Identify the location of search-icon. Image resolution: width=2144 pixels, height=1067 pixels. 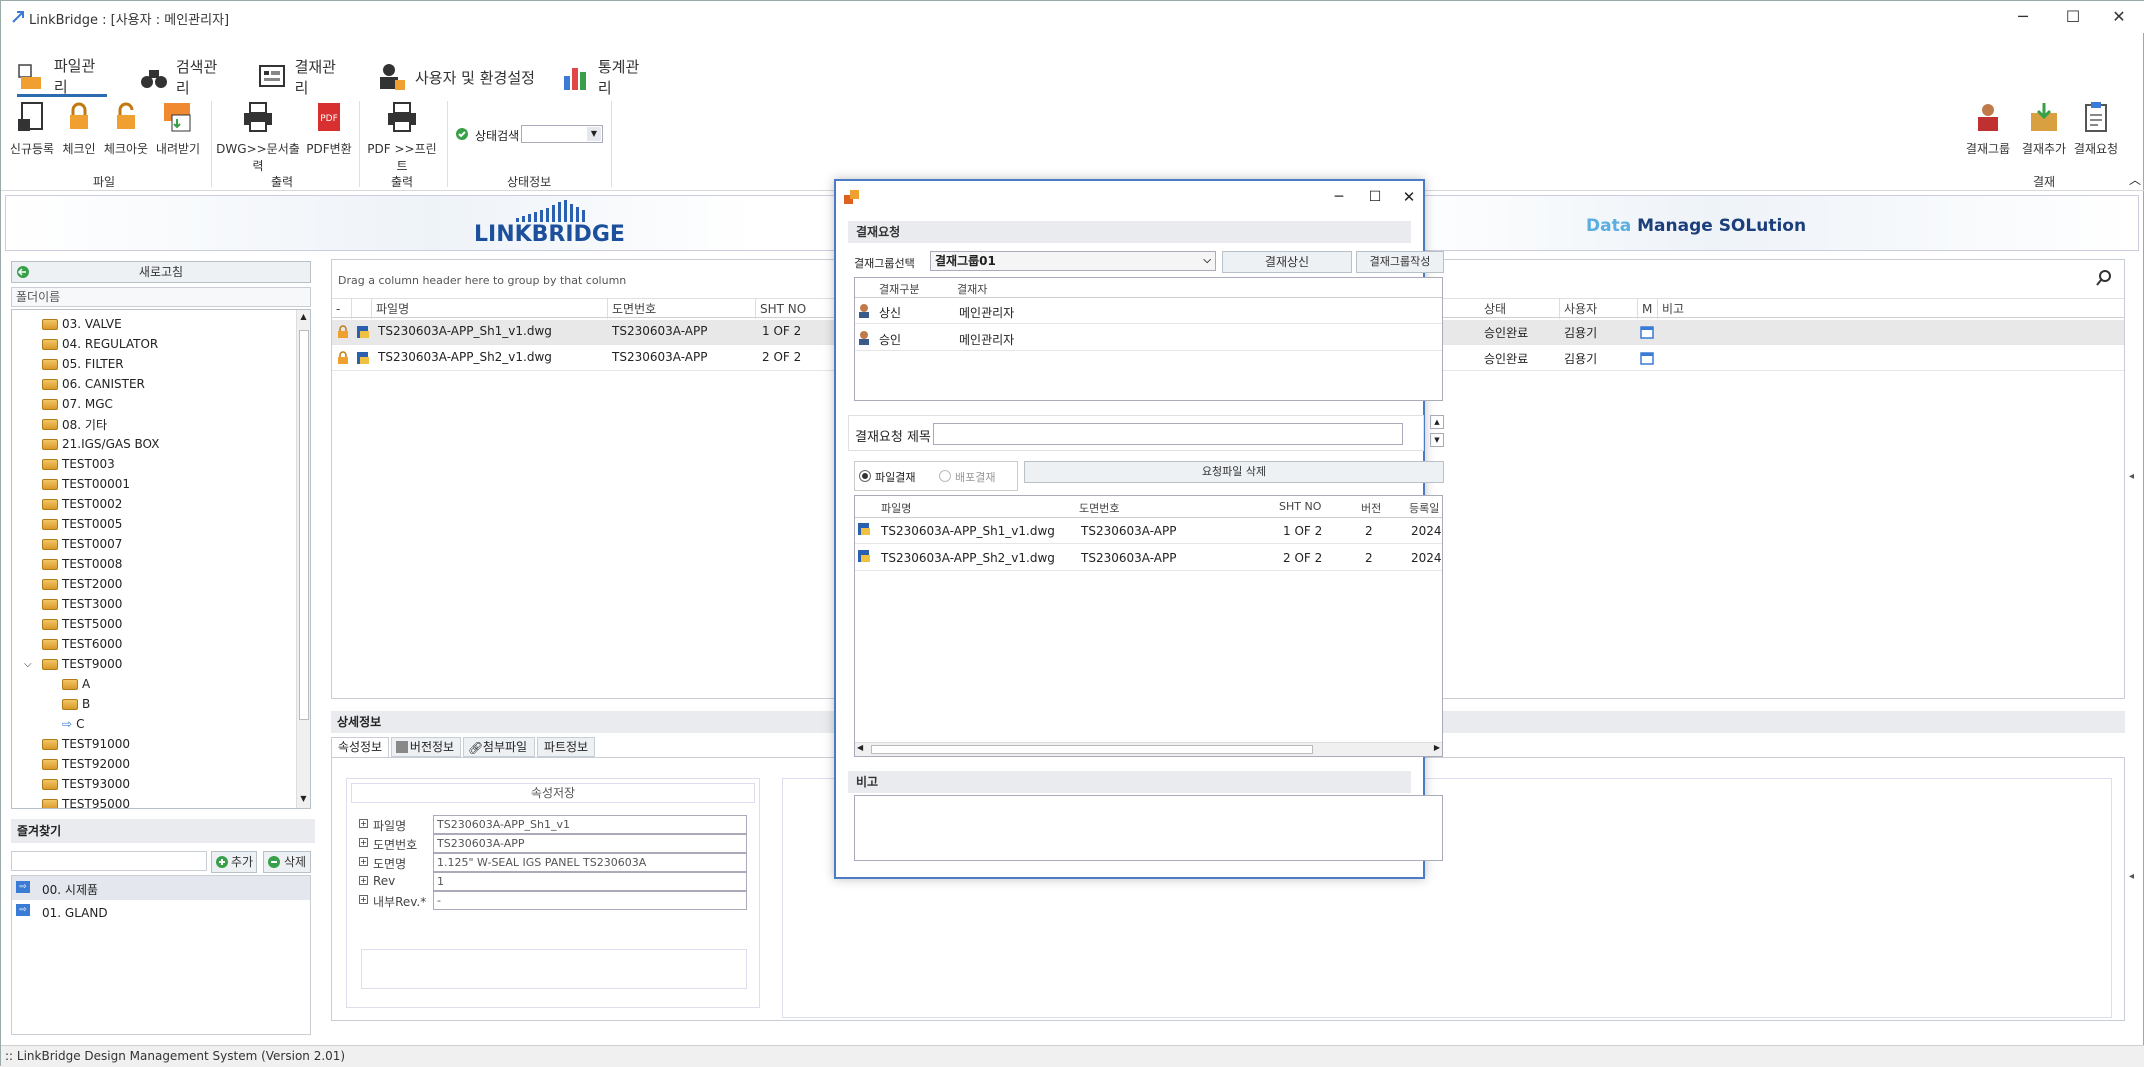
(2104, 278).